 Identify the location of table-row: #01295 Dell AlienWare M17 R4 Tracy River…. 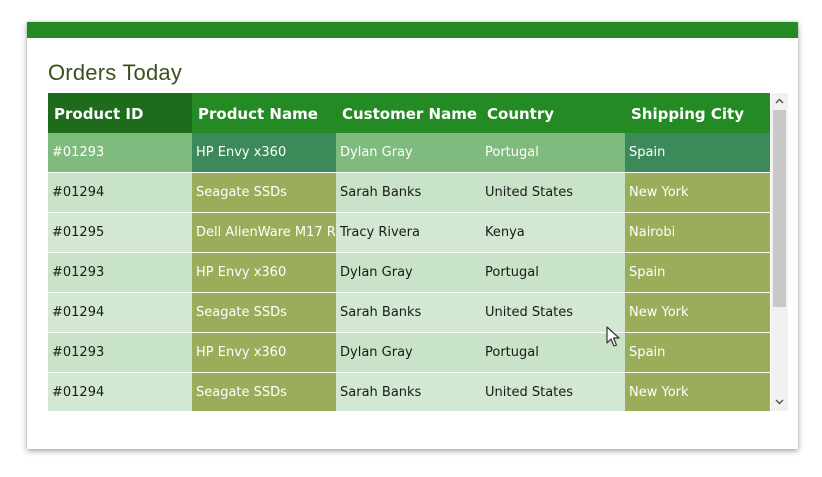
(409, 233).